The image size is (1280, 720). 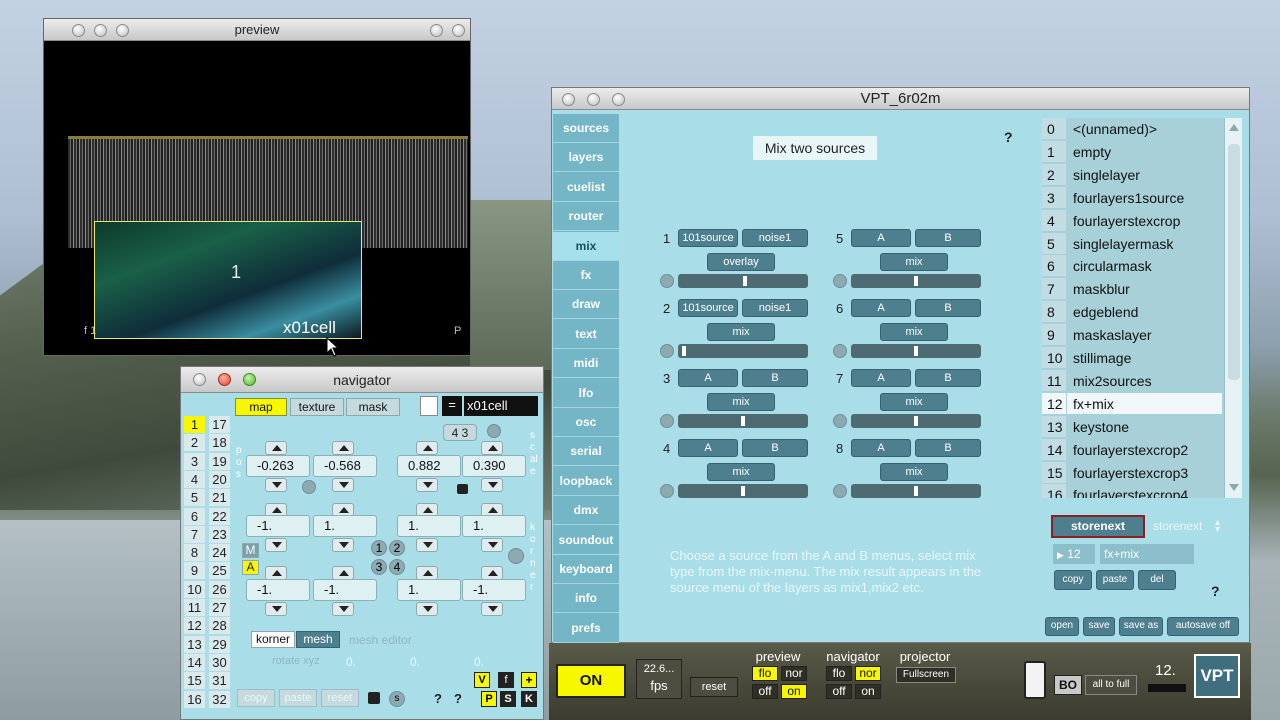 What do you see at coordinates (194, 479) in the screenshot?
I see `layer-button: 4` at bounding box center [194, 479].